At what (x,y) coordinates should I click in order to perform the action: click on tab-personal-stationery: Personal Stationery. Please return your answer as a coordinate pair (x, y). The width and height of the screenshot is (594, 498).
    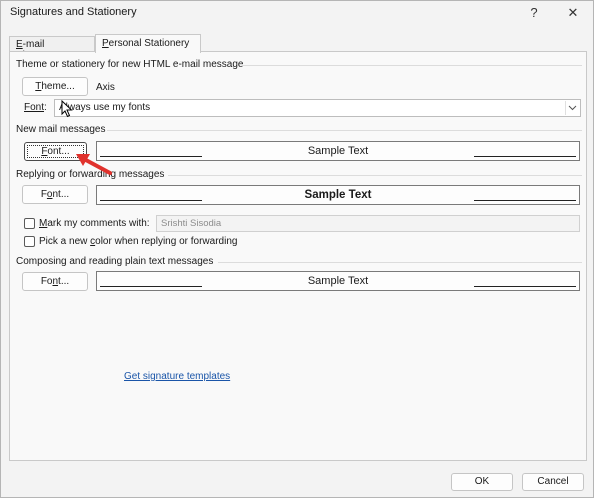
    Looking at the image, I should click on (148, 43).